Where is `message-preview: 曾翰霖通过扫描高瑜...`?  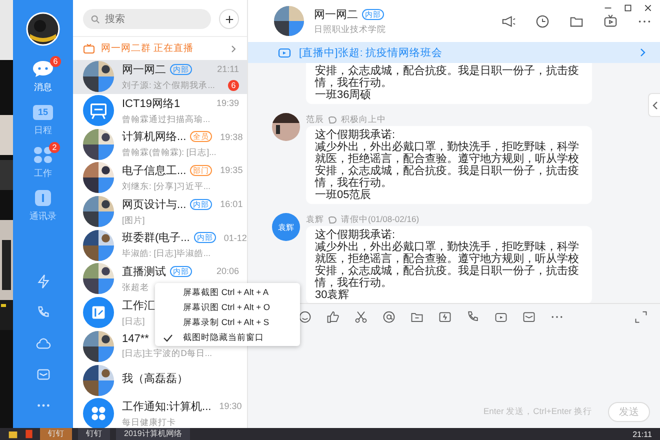
message-preview: 曾翰霖通过扫描高瑜... is located at coordinates (166, 120).